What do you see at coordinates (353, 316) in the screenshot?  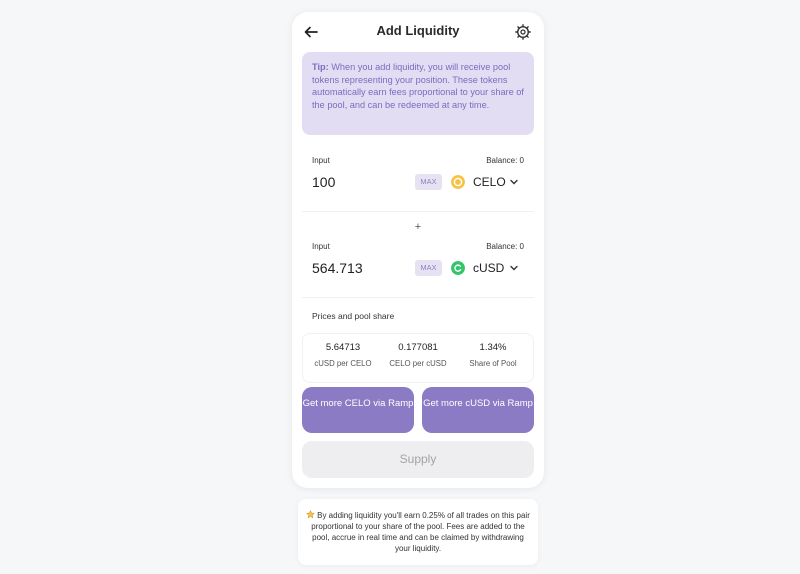 I see `prices-title: Prices and pool share` at bounding box center [353, 316].